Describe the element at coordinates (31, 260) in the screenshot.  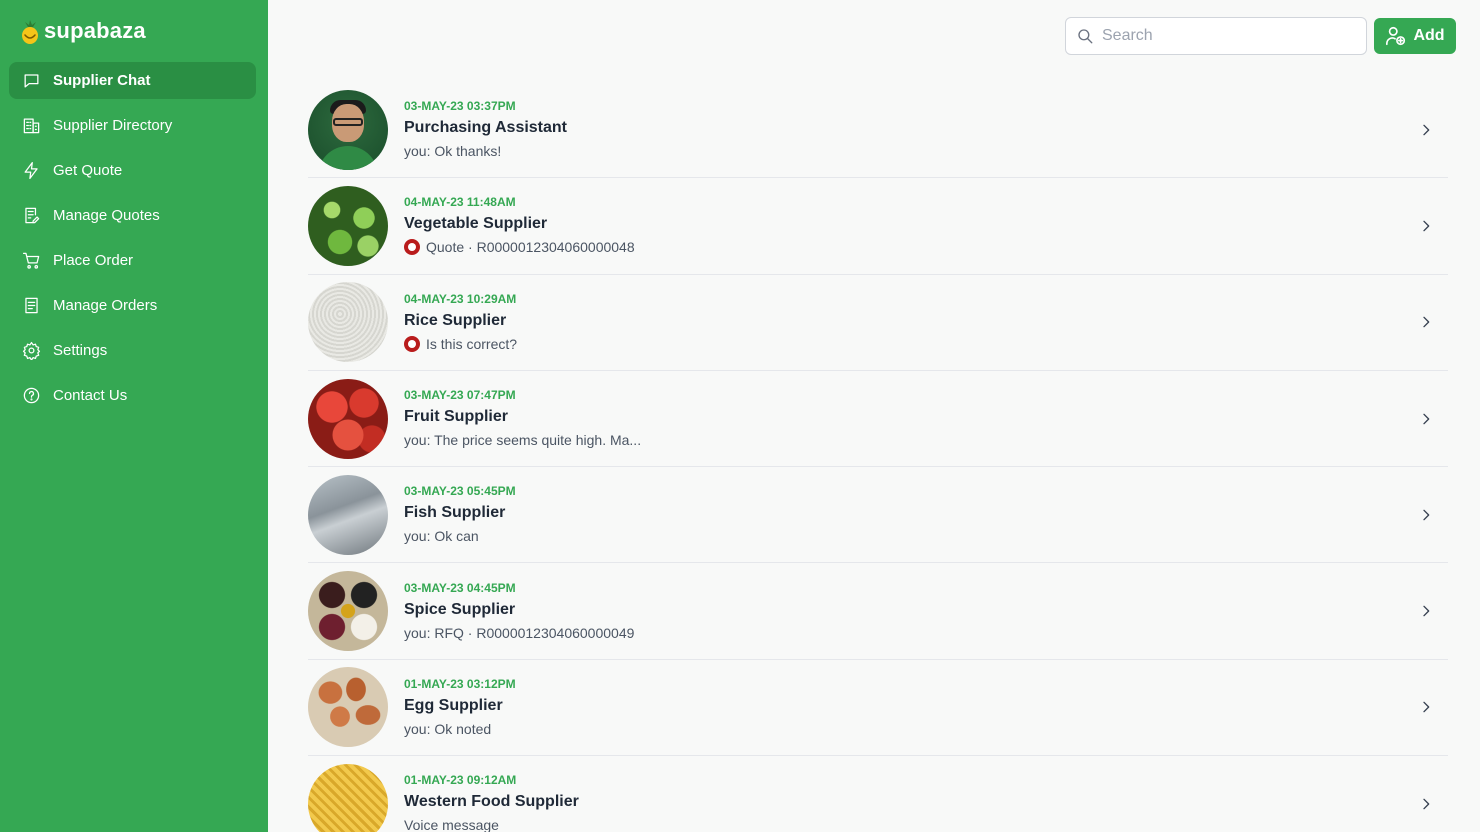
I see `cart-icon` at that location.